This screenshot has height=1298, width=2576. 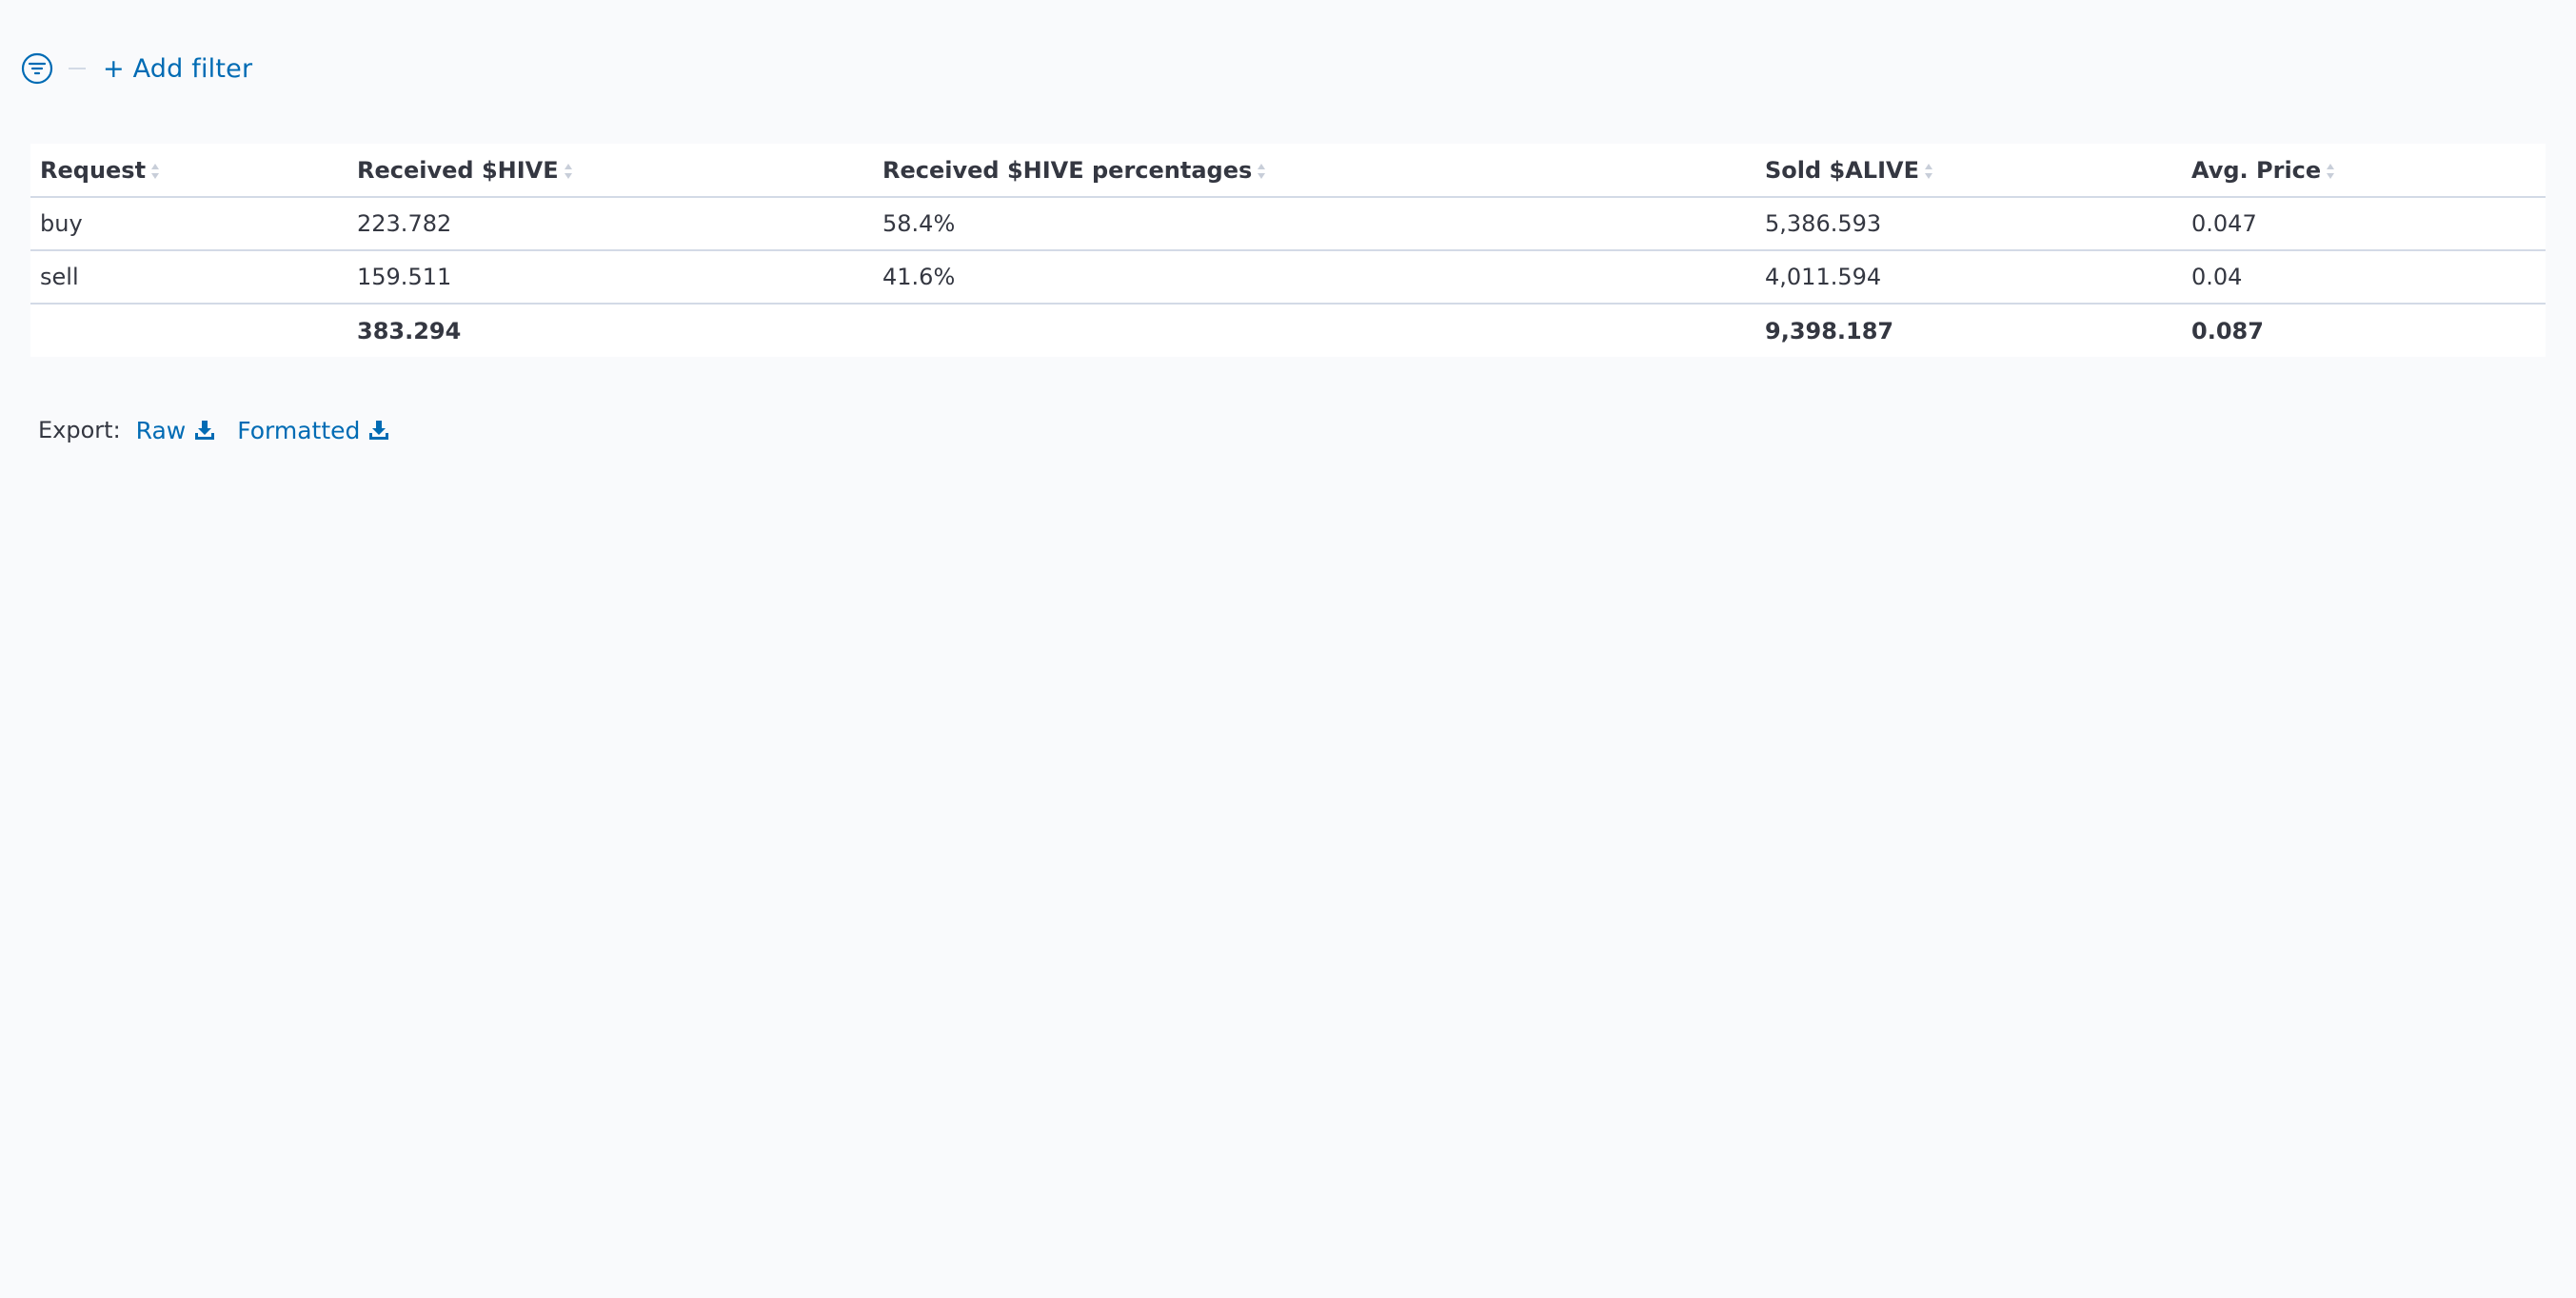 I want to click on column-header-request: Request, so click(x=188, y=171).